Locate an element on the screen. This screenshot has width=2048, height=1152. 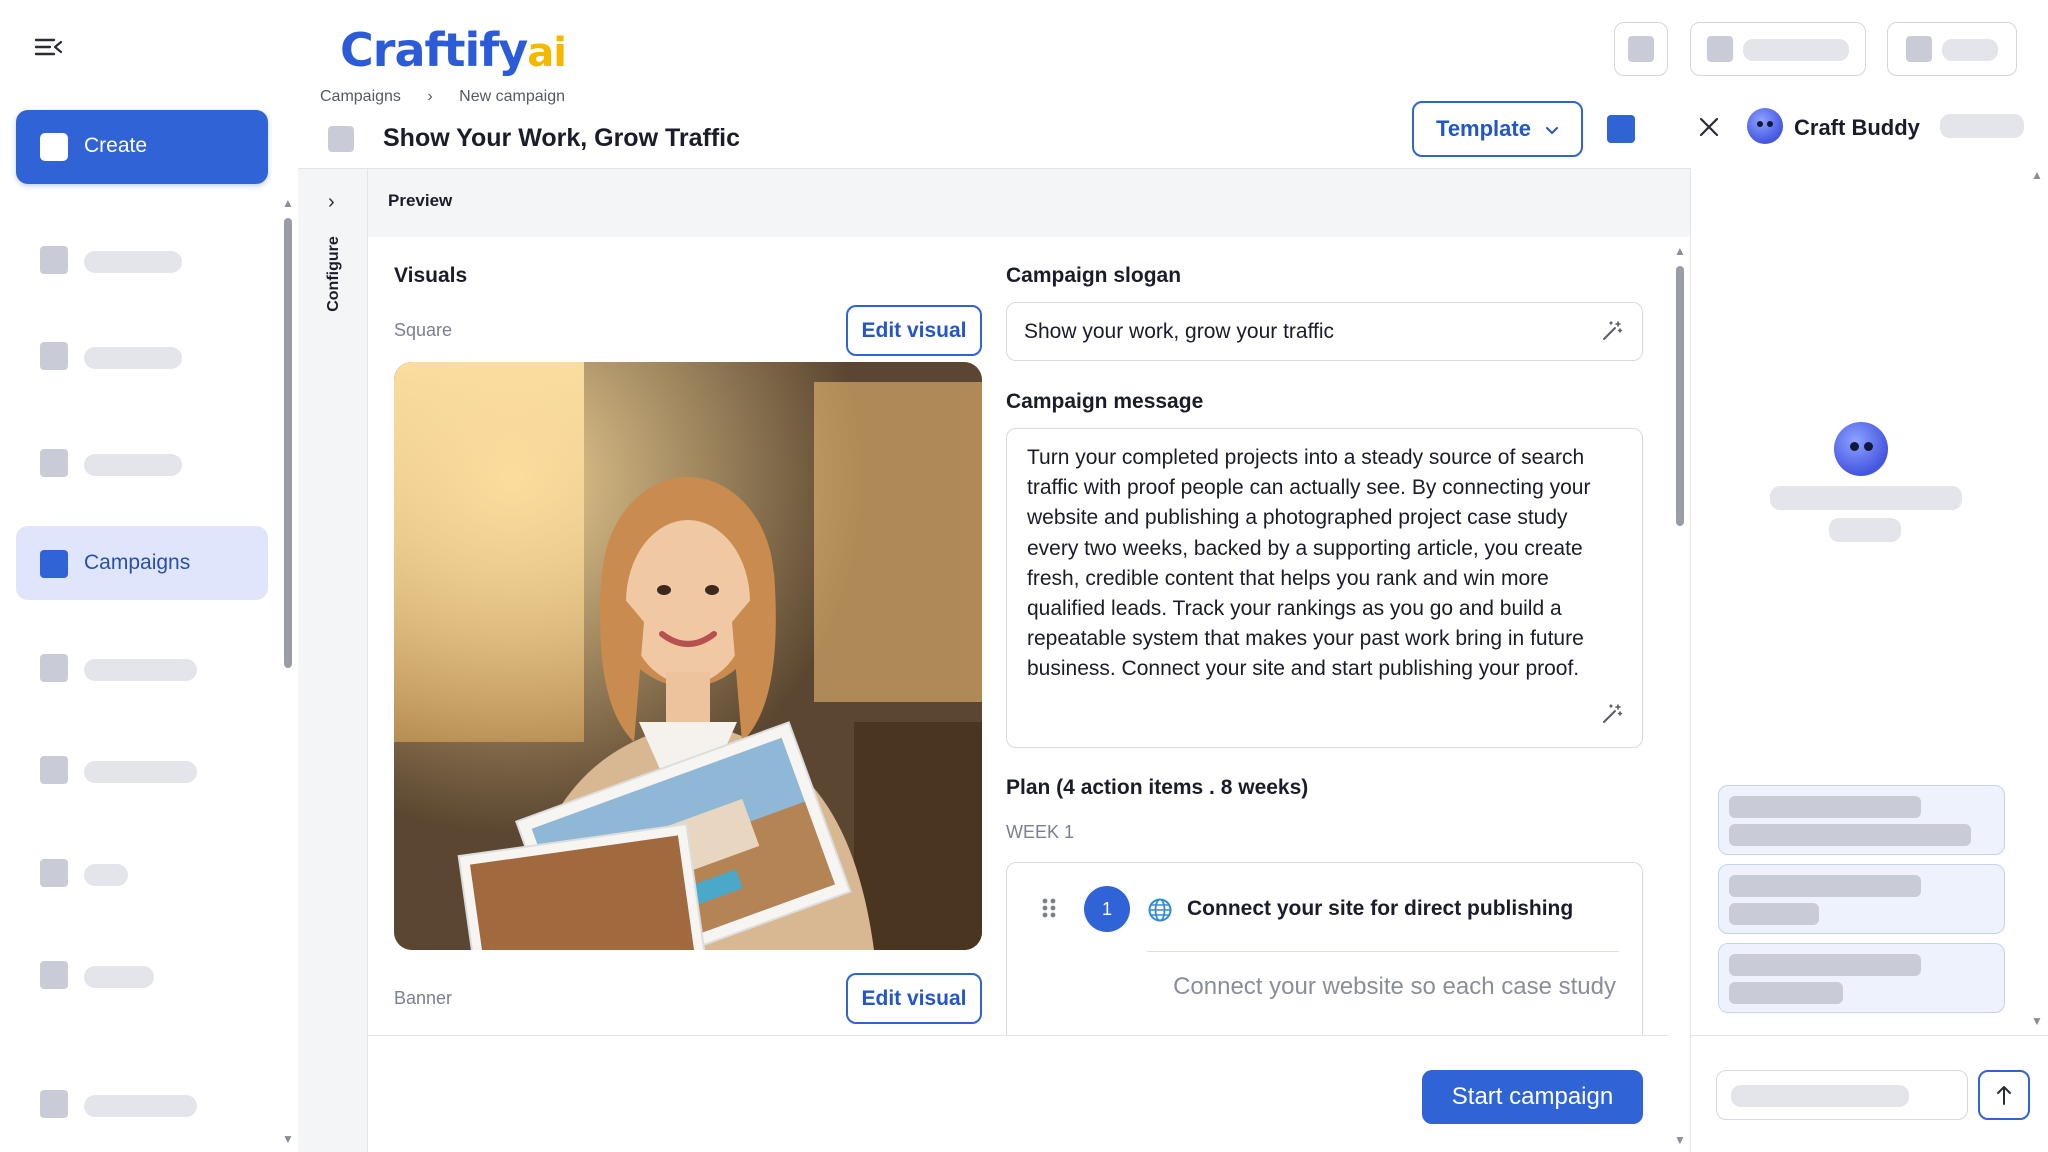
sidebar: Create Campaigns ▲ ▼ is located at coordinates (149, 576).